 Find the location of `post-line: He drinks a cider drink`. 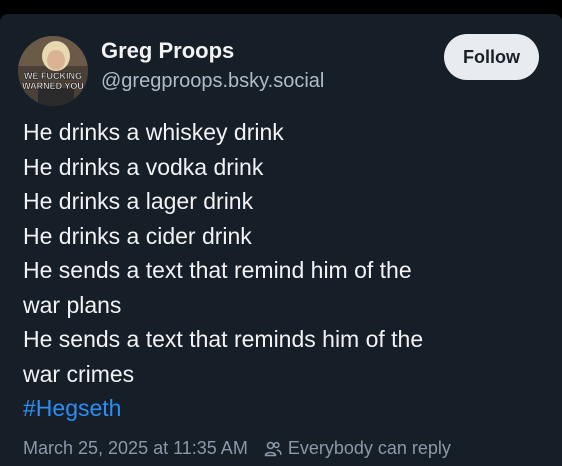

post-line: He drinks a cider drink is located at coordinates (137, 235).